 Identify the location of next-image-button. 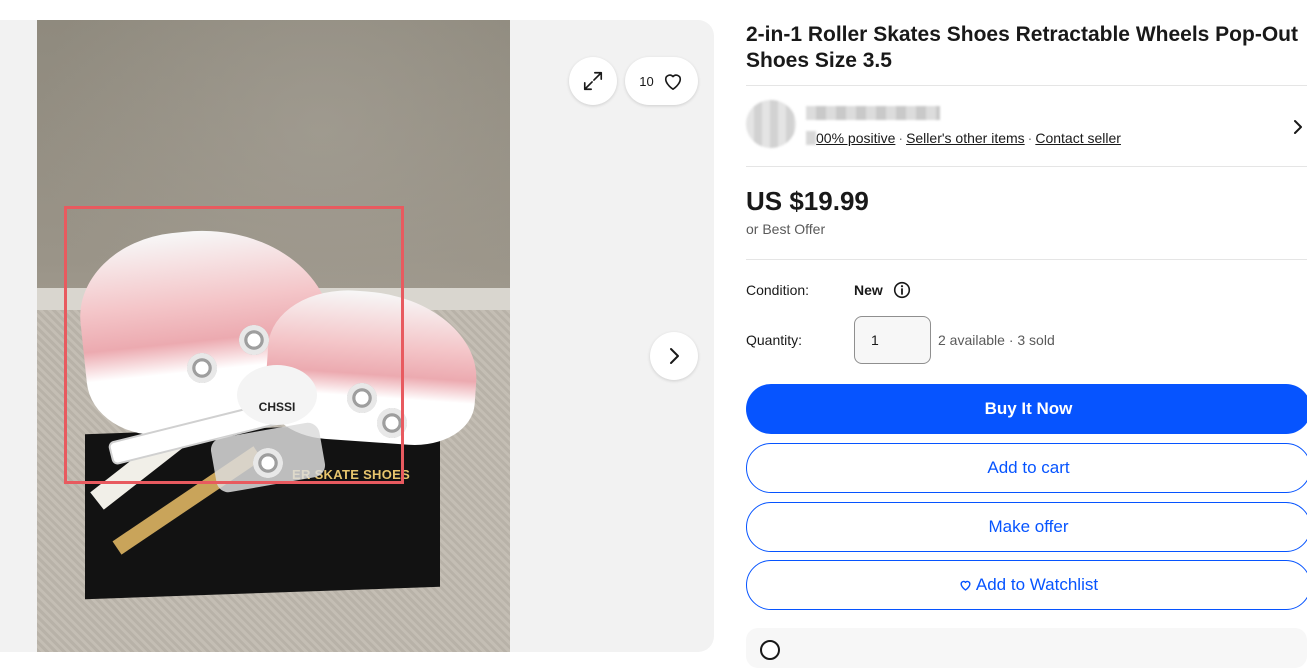
(674, 356).